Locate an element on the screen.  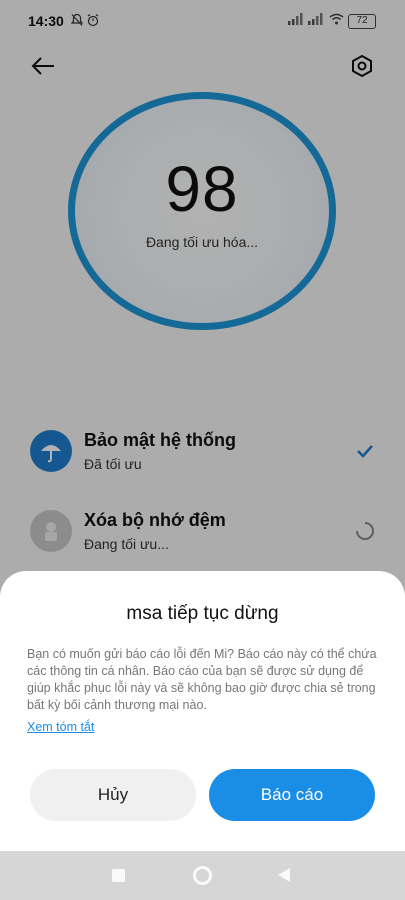
home-icon is located at coordinates (202, 875).